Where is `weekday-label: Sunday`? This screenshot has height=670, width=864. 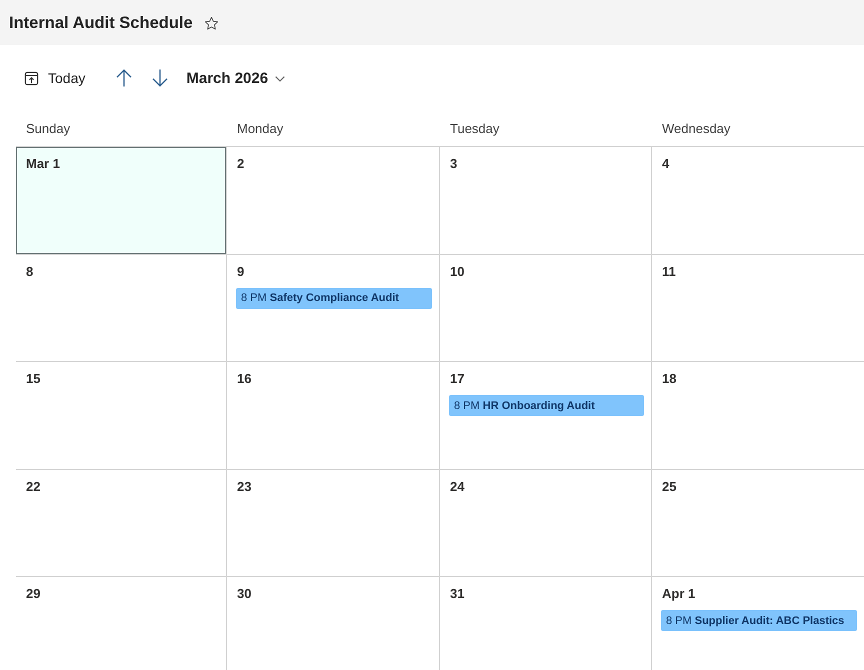
weekday-label: Sunday is located at coordinates (48, 129).